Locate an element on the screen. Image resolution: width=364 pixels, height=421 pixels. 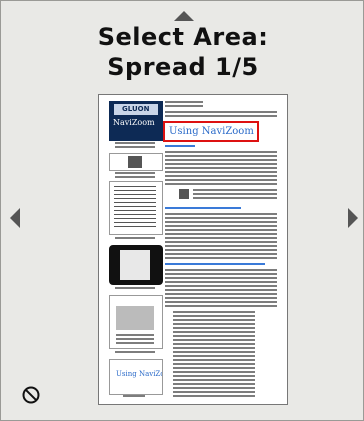
thumbnail-column: GLUON NaviZoom Using NaviZoom is located at coordinates (136, 251).